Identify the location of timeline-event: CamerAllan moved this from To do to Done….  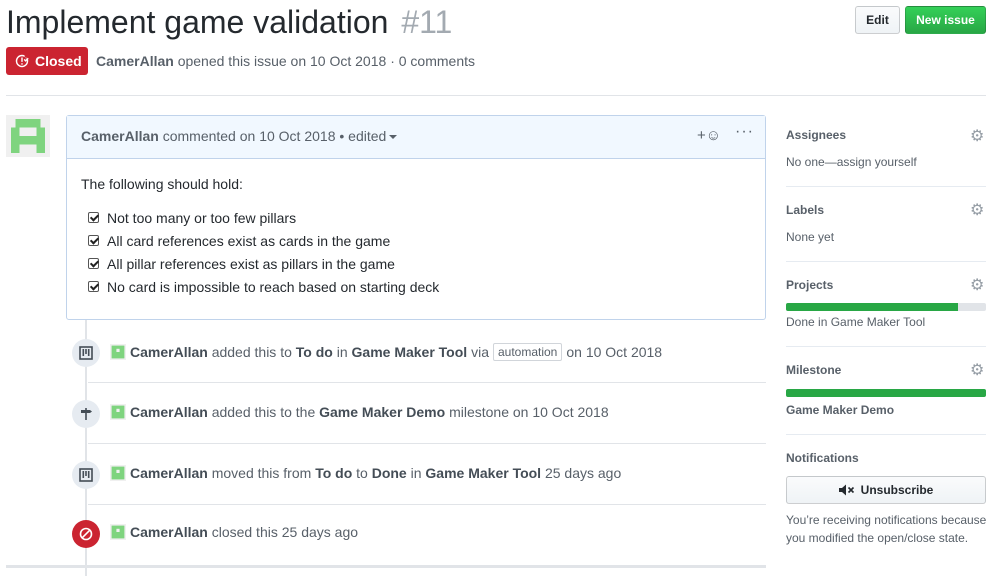
(419, 491).